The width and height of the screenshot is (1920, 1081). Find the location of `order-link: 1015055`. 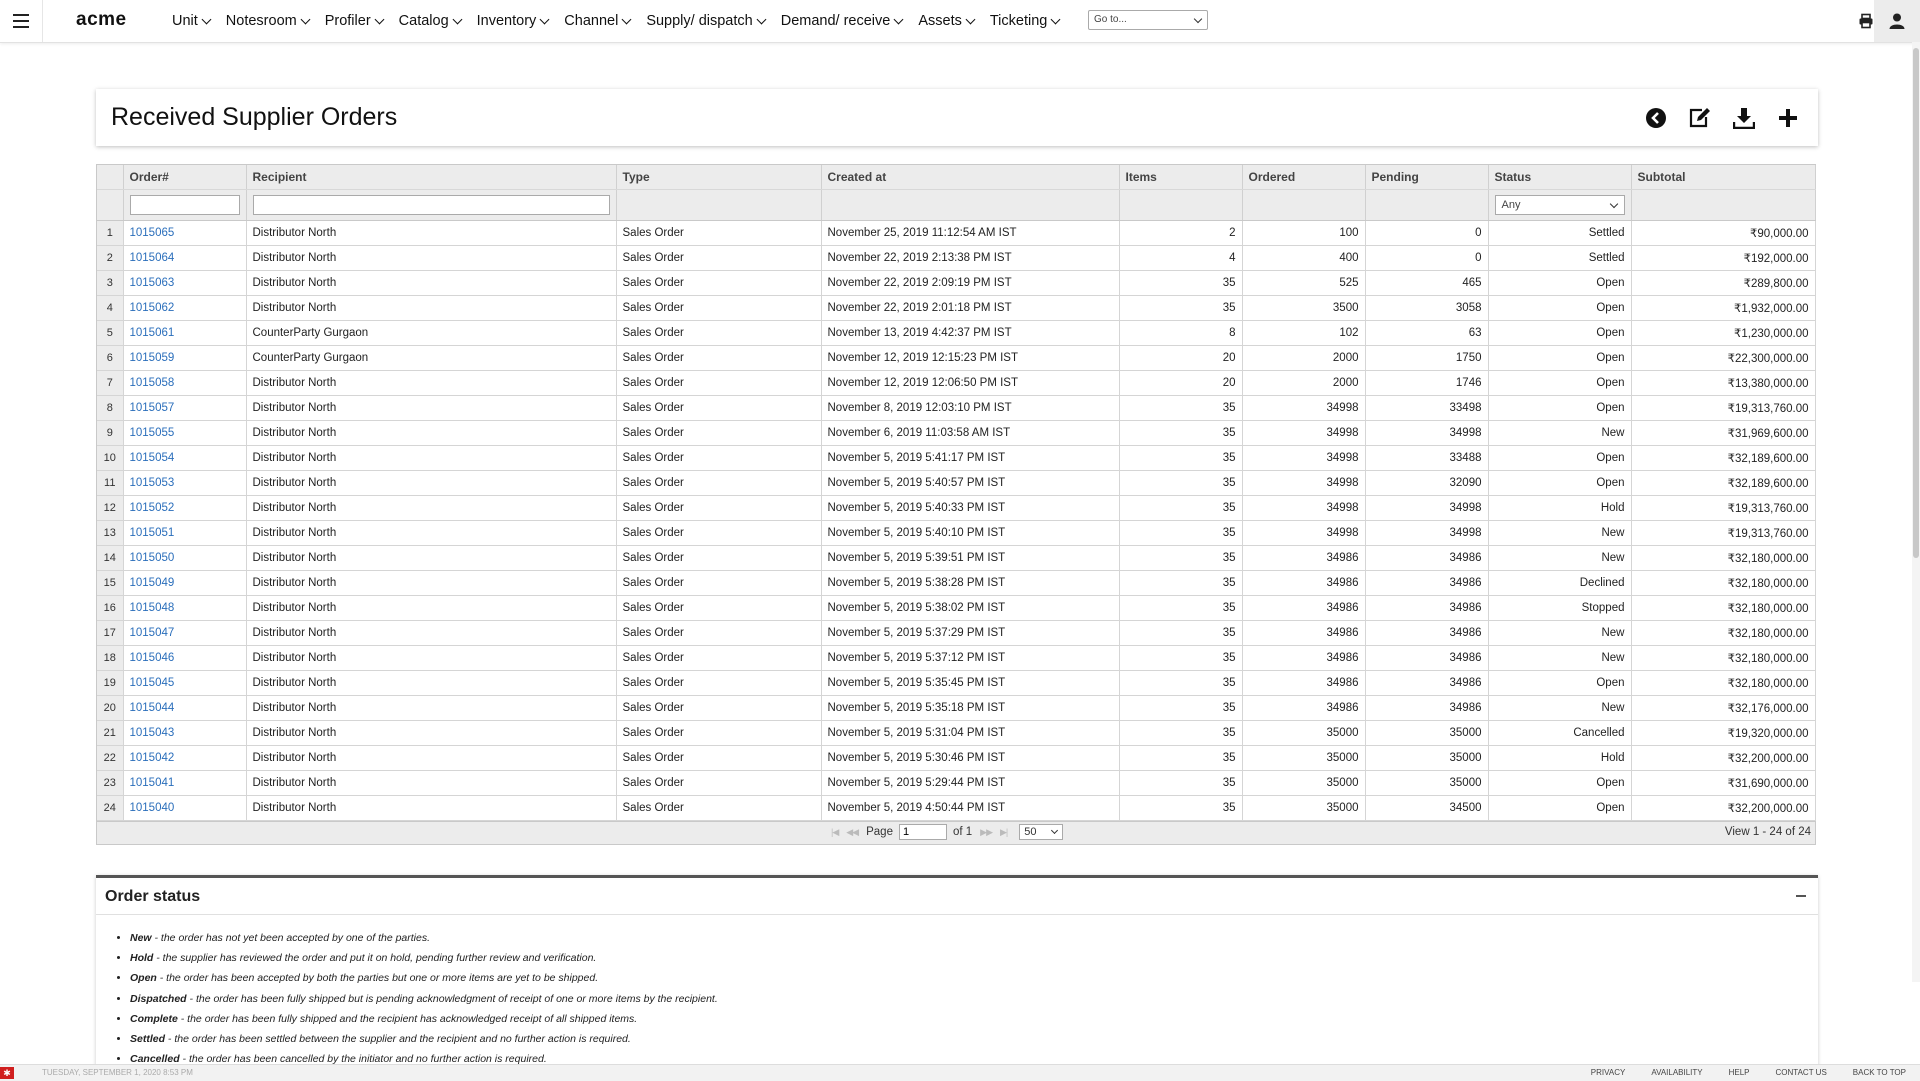

order-link: 1015055 is located at coordinates (152, 433).